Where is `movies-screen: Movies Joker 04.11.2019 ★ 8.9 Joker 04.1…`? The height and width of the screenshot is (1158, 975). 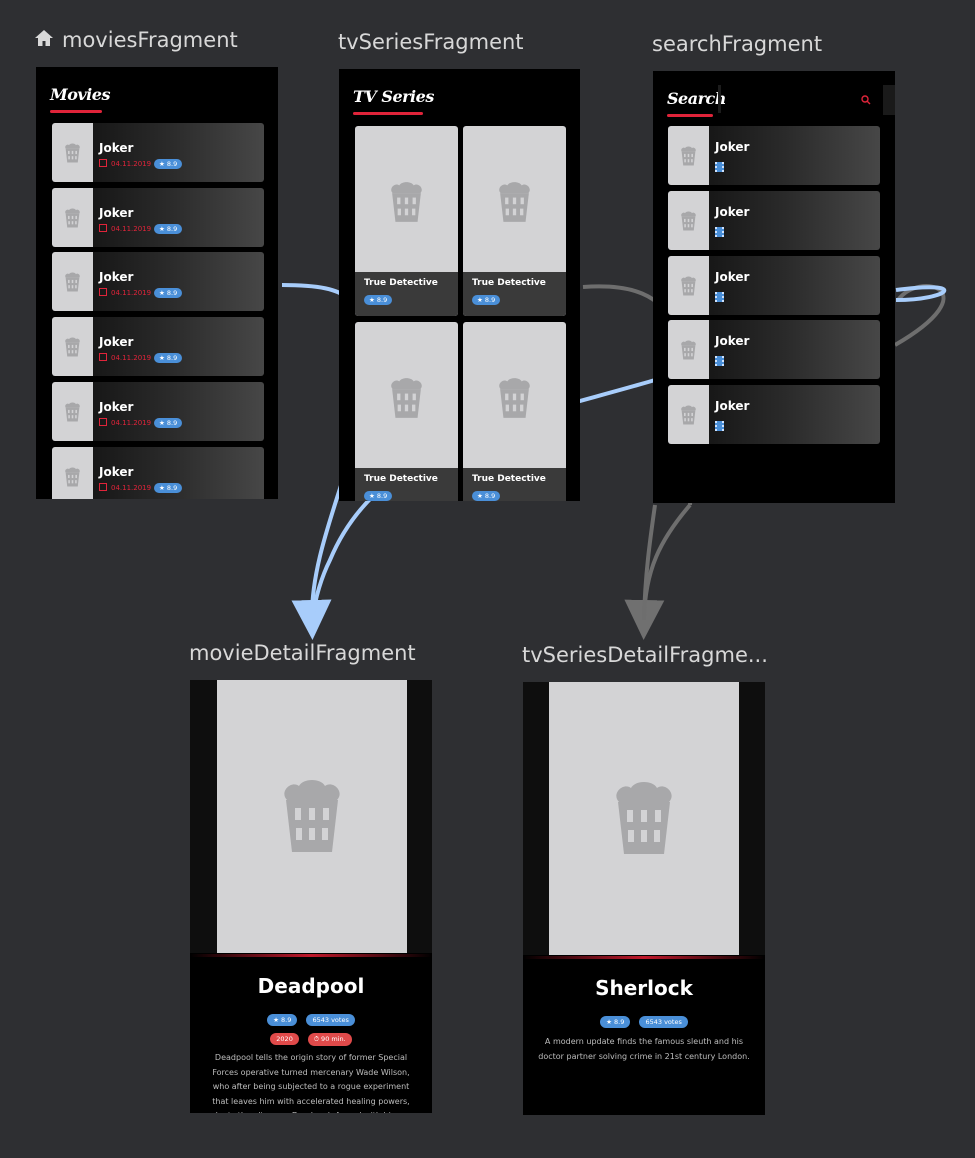 movies-screen: Movies Joker 04.11.2019 ★ 8.9 Joker 04.1… is located at coordinates (157, 283).